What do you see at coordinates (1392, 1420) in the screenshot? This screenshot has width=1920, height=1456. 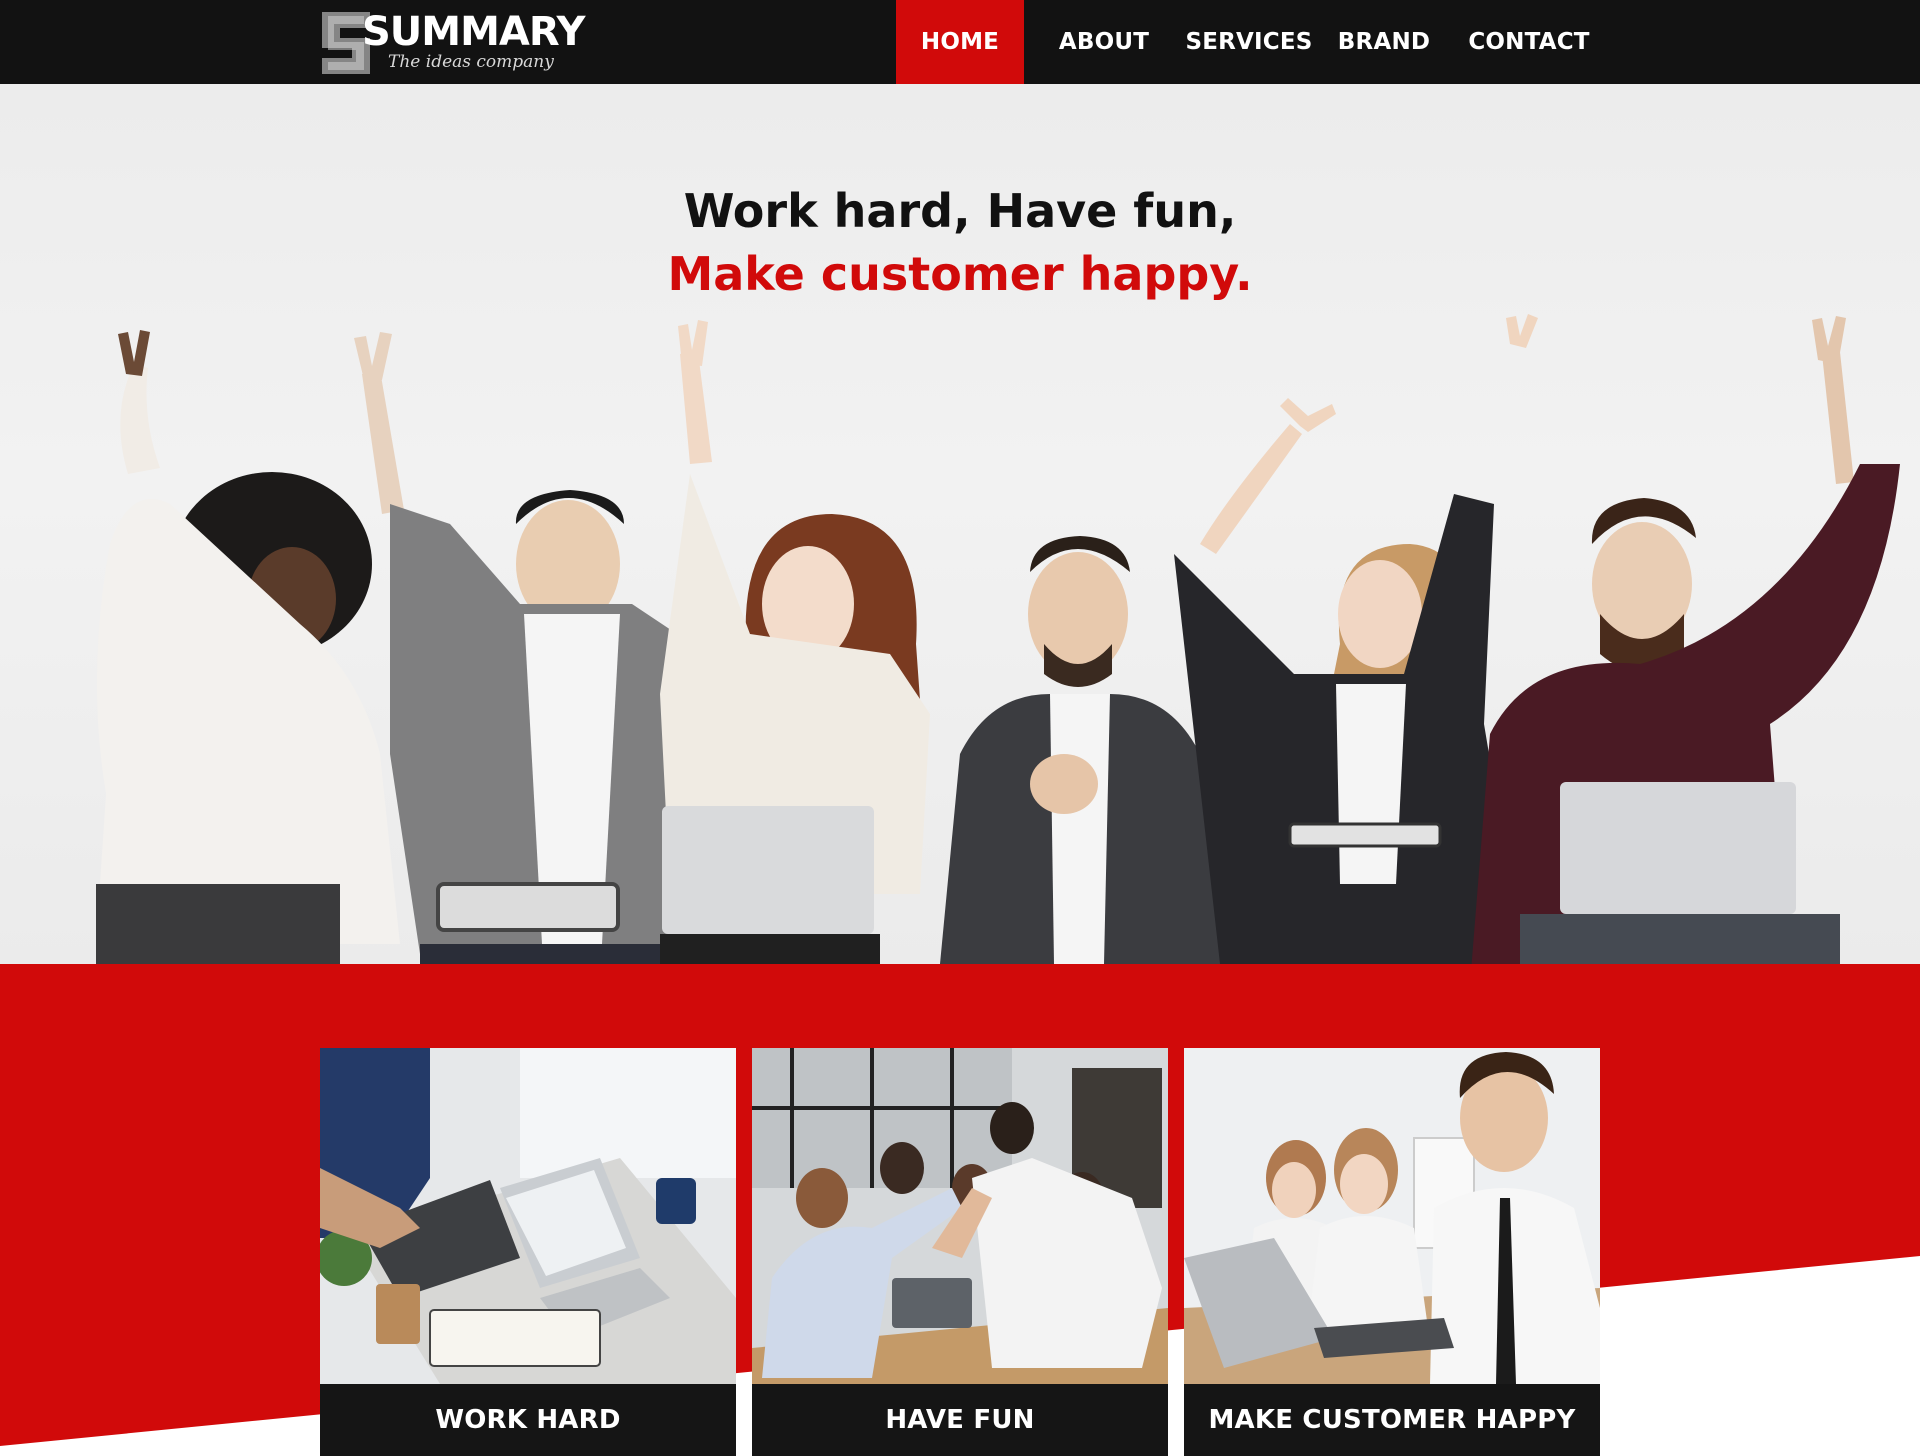 I see `make-customer-happy-label: MAKE CUSTOMER HAPPY` at bounding box center [1392, 1420].